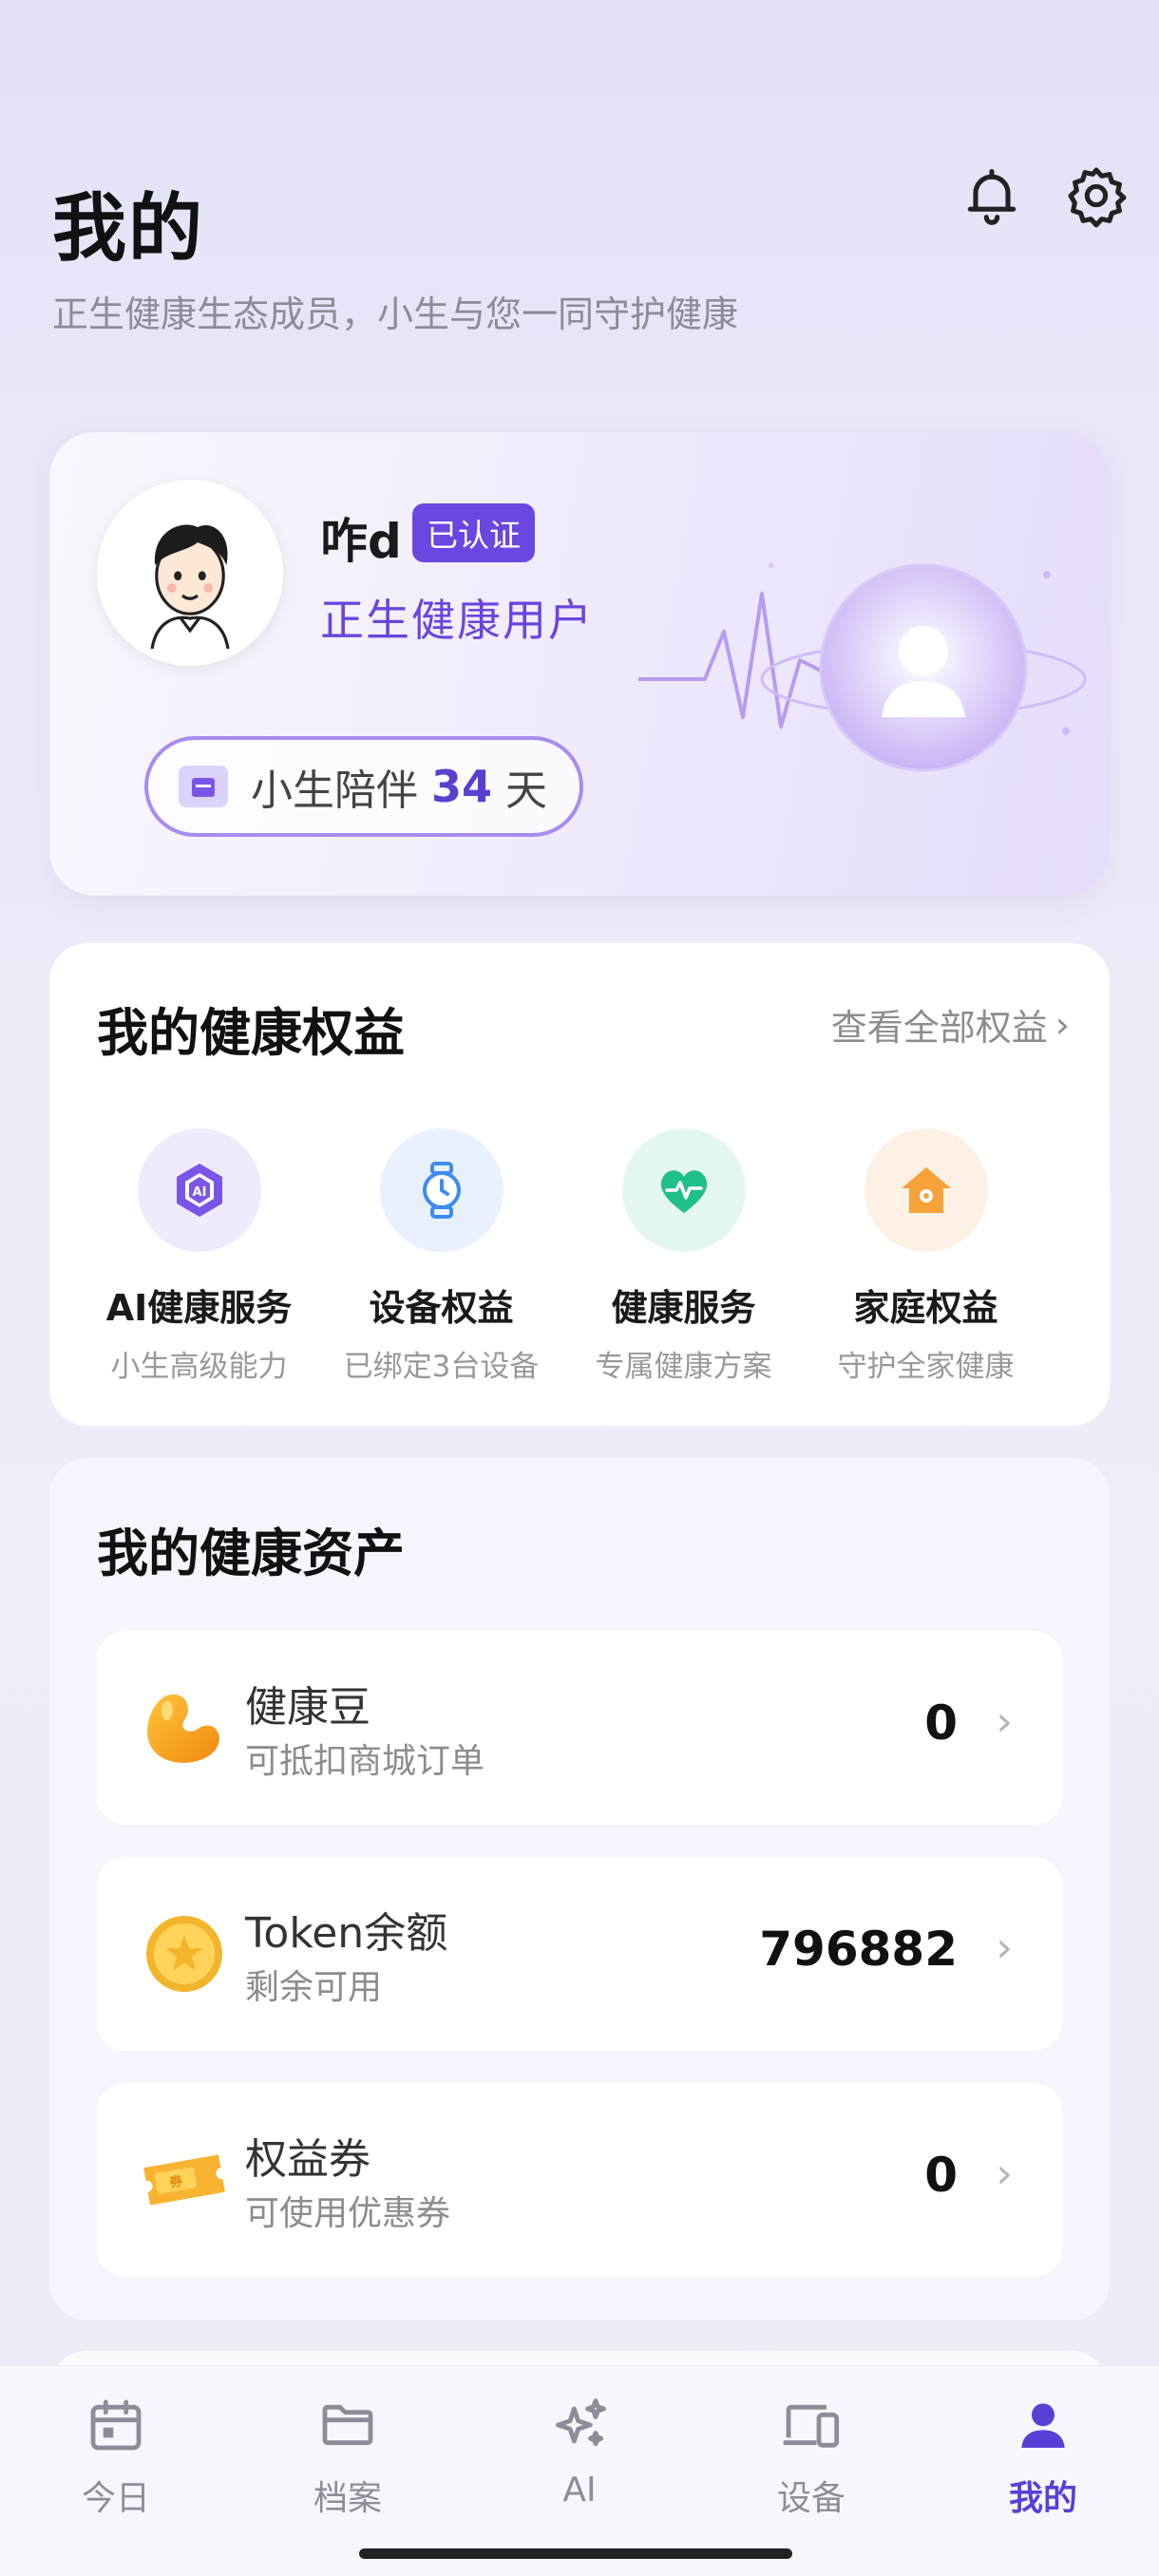  What do you see at coordinates (184, 1727) in the screenshot?
I see `bean-icon` at bounding box center [184, 1727].